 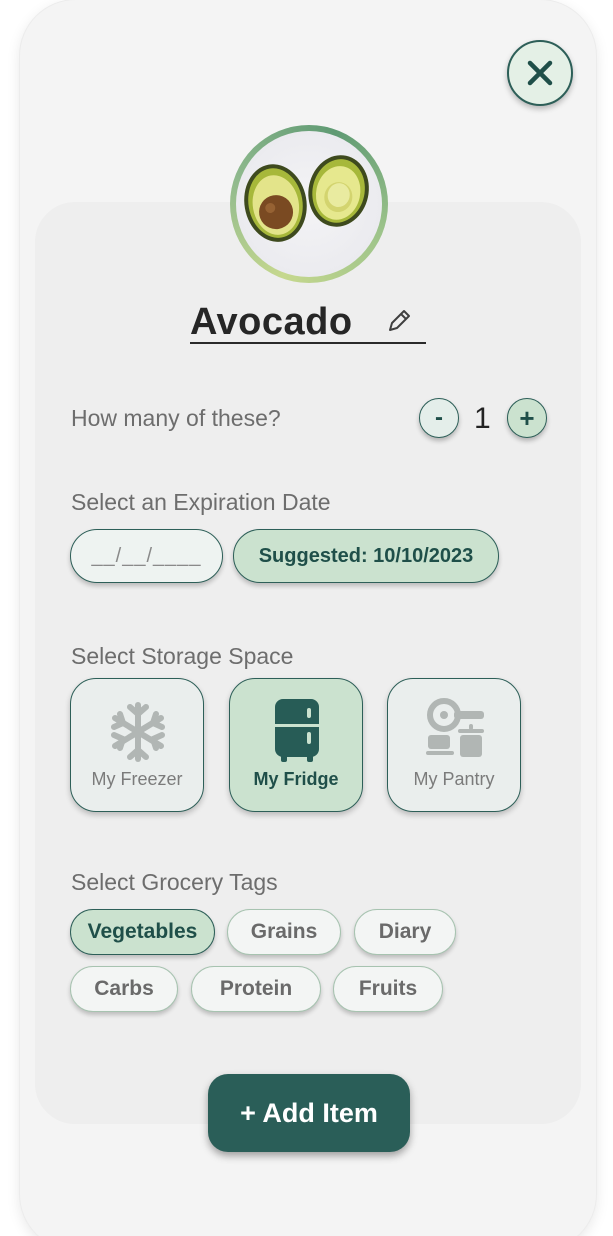 I want to click on edit-name-button, so click(x=399, y=321).